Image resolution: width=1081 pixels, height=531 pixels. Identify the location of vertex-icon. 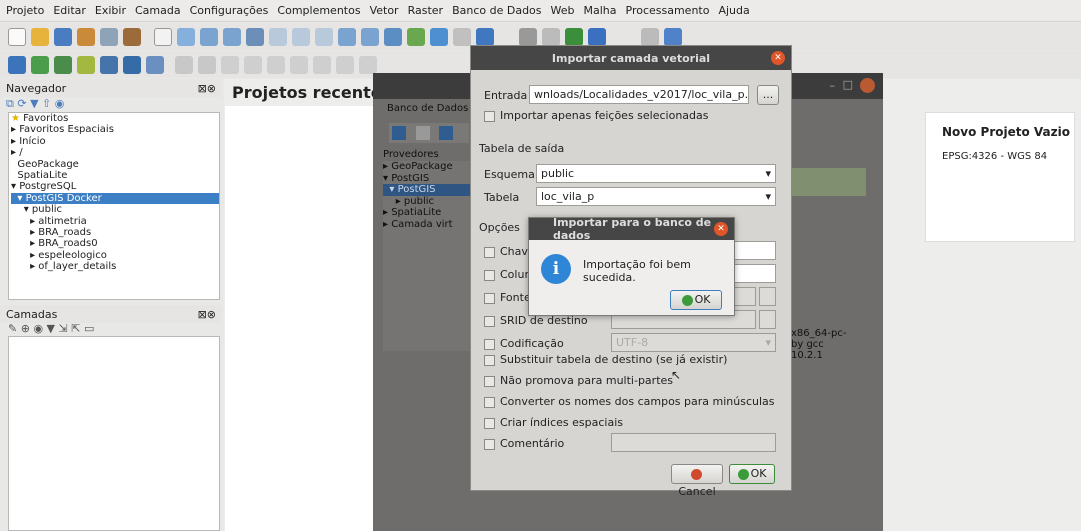
(276, 64).